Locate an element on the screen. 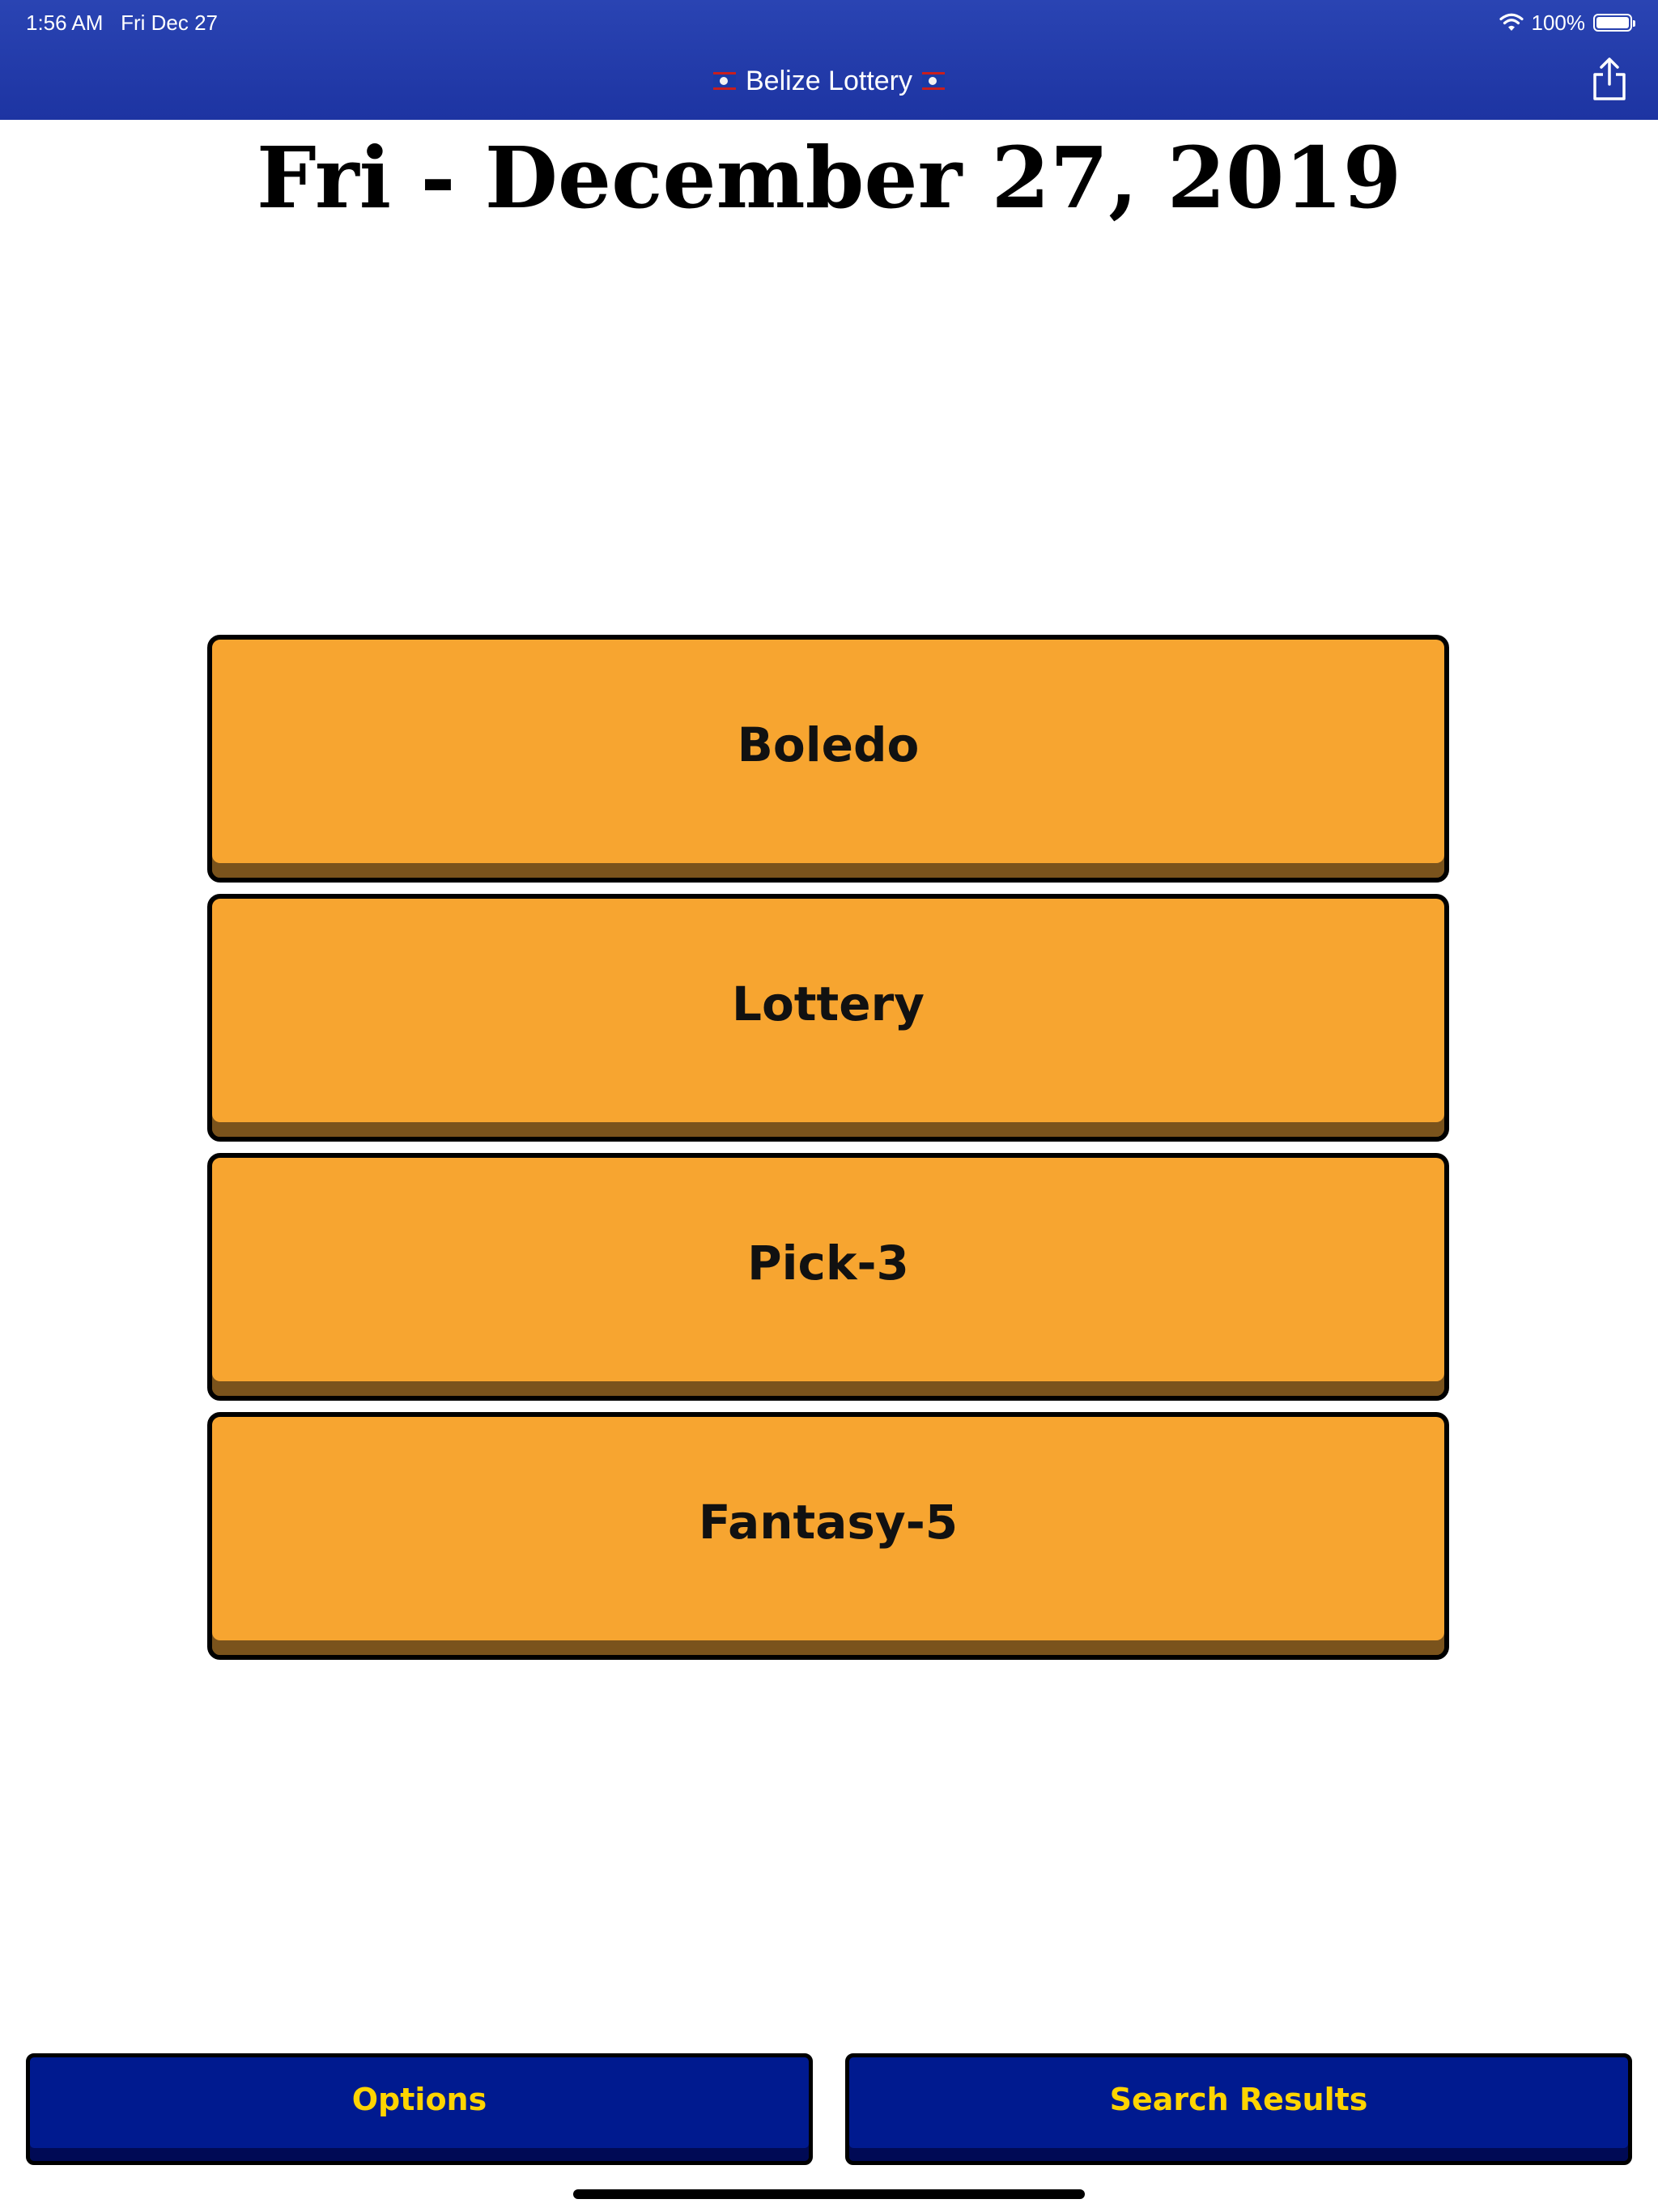 The width and height of the screenshot is (1658, 2212). top-bar: 1:56 AM Fri Dec 27 100% Belize Lottery is located at coordinates (829, 60).